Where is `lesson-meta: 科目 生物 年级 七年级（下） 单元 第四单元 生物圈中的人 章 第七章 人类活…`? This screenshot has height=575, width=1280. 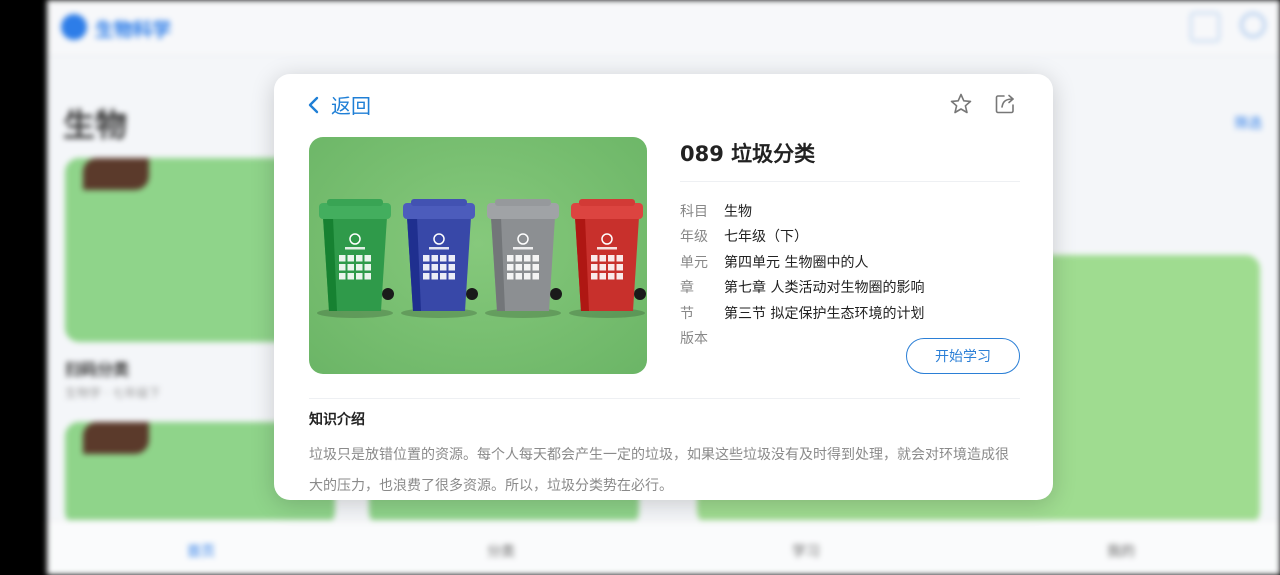 lesson-meta: 科目 生物 年级 七年级（下） 单元 第四单元 生物圈中的人 章 第七章 人类活… is located at coordinates (802, 274).